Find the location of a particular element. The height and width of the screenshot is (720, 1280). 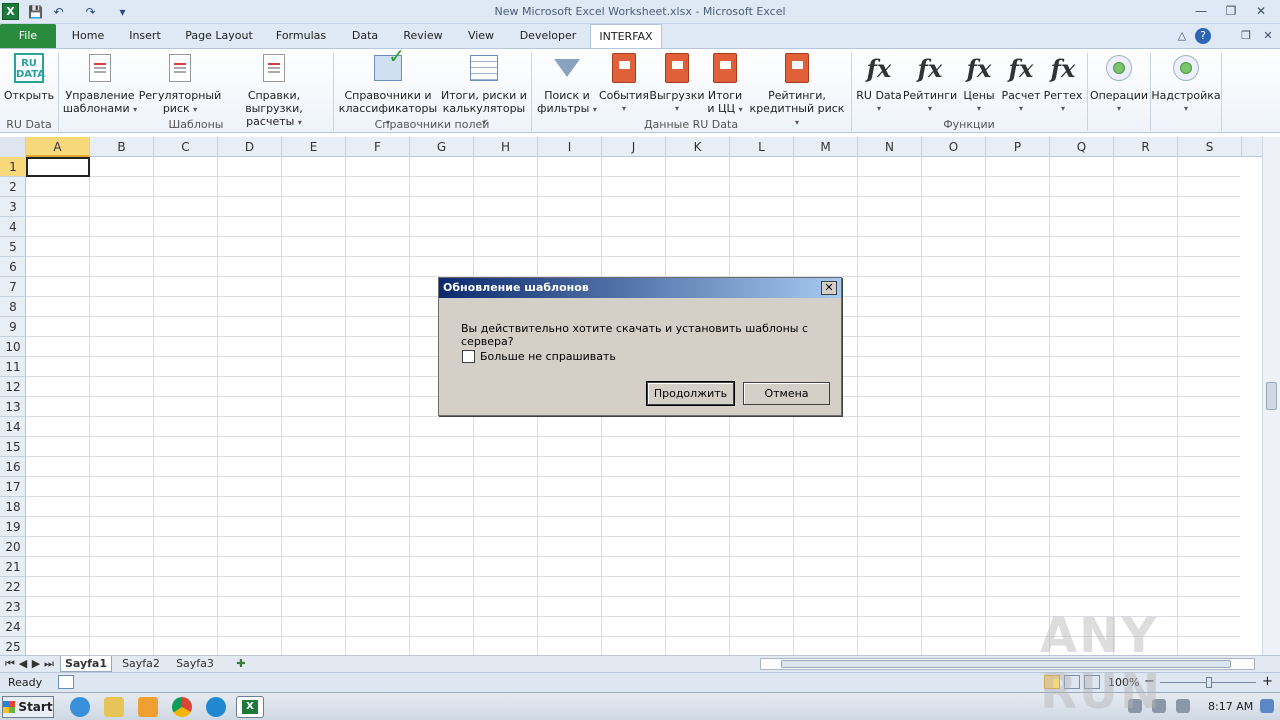

active-cell-a1 is located at coordinates (58, 167).